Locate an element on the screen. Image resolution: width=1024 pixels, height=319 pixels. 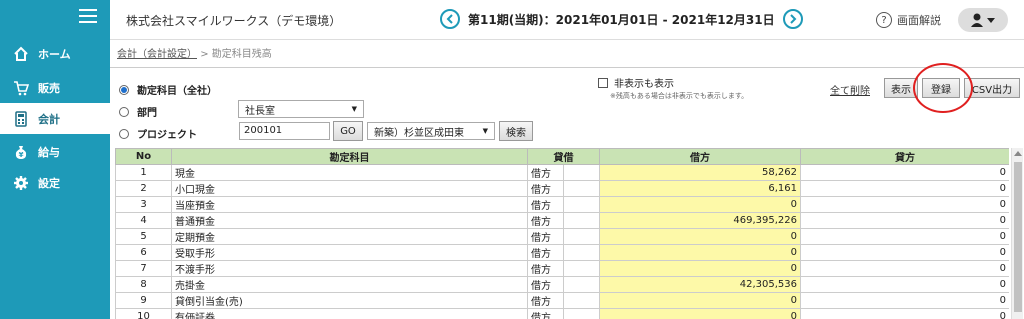
radio-label: 勘定科目（全社） is located at coordinates (177, 91).